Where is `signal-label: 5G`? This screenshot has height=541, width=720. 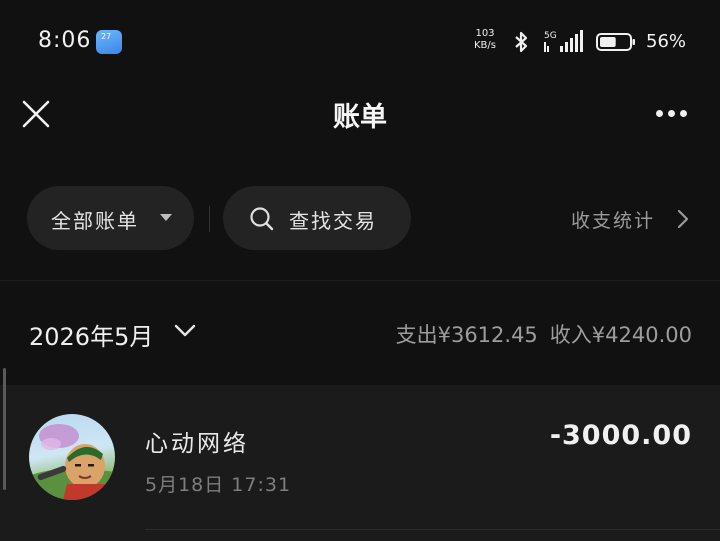
signal-label: 5G is located at coordinates (550, 36).